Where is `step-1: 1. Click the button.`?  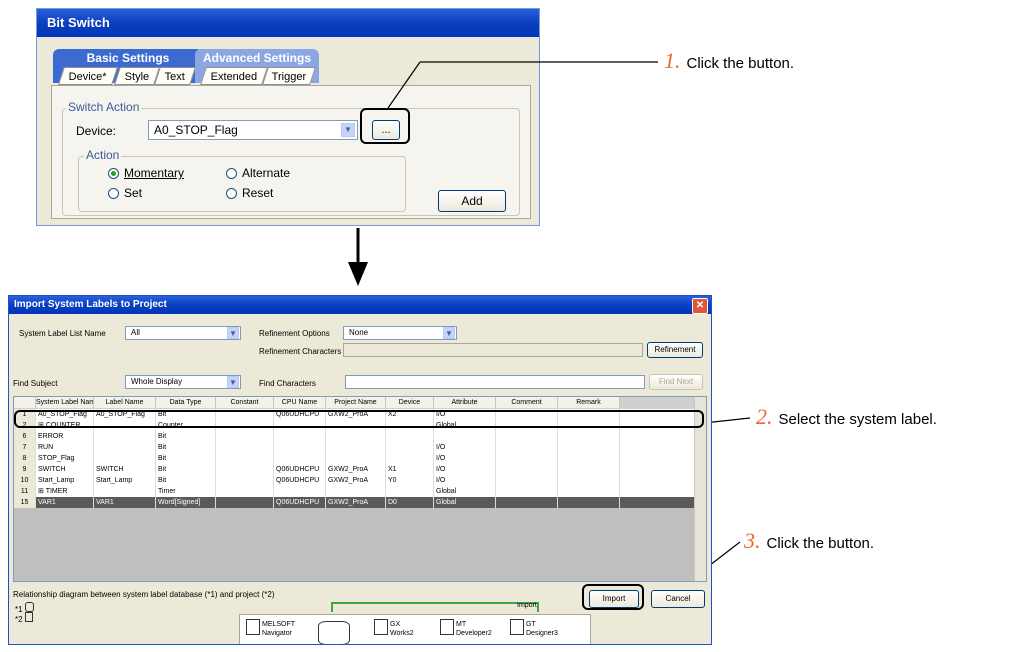 step-1: 1. Click the button. is located at coordinates (729, 60).